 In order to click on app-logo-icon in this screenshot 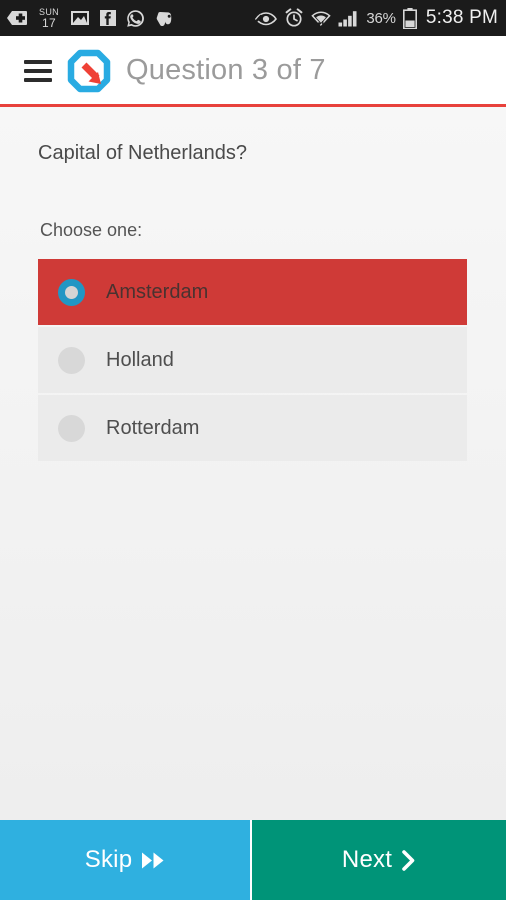, I will do `click(89, 71)`.